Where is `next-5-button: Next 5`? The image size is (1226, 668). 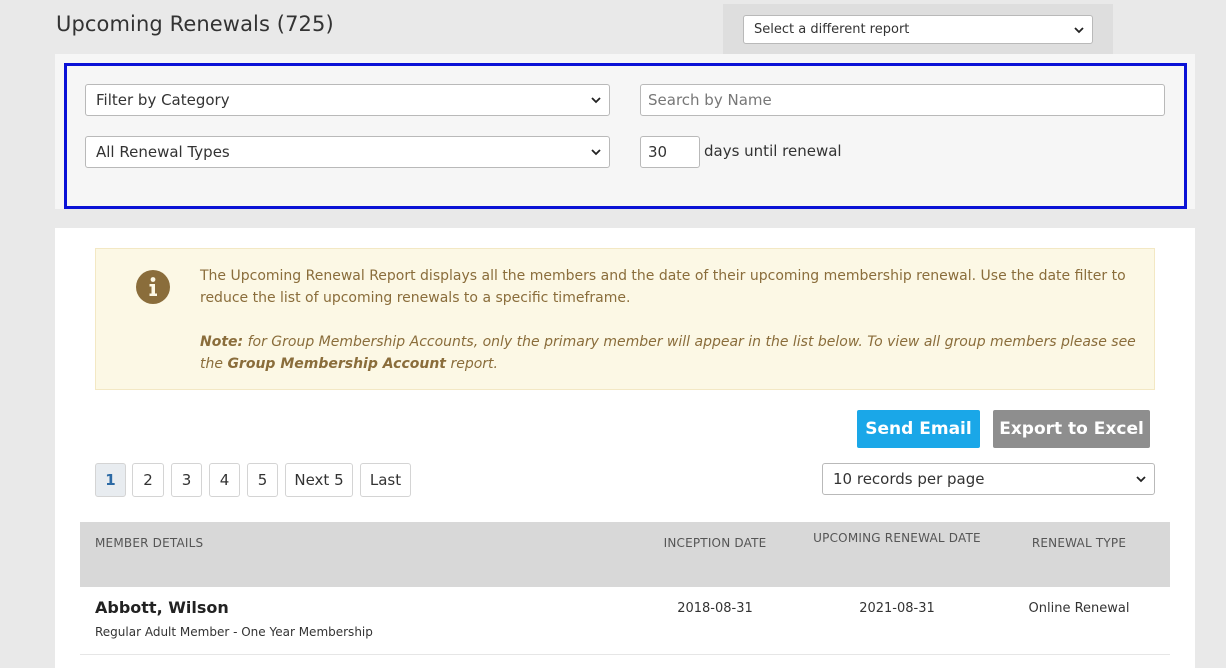 next-5-button: Next 5 is located at coordinates (319, 480).